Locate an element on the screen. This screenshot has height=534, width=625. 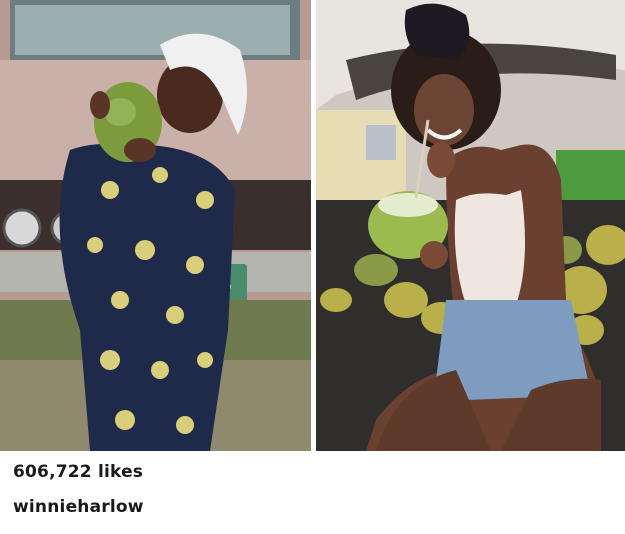
username-link: winnieharlow is located at coordinates (78, 507).